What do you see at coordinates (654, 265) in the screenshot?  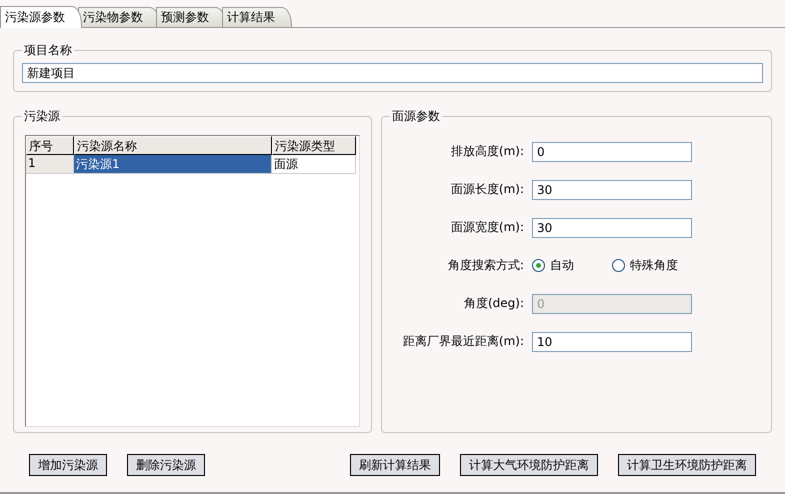 I see `radio-label: 特殊角度` at bounding box center [654, 265].